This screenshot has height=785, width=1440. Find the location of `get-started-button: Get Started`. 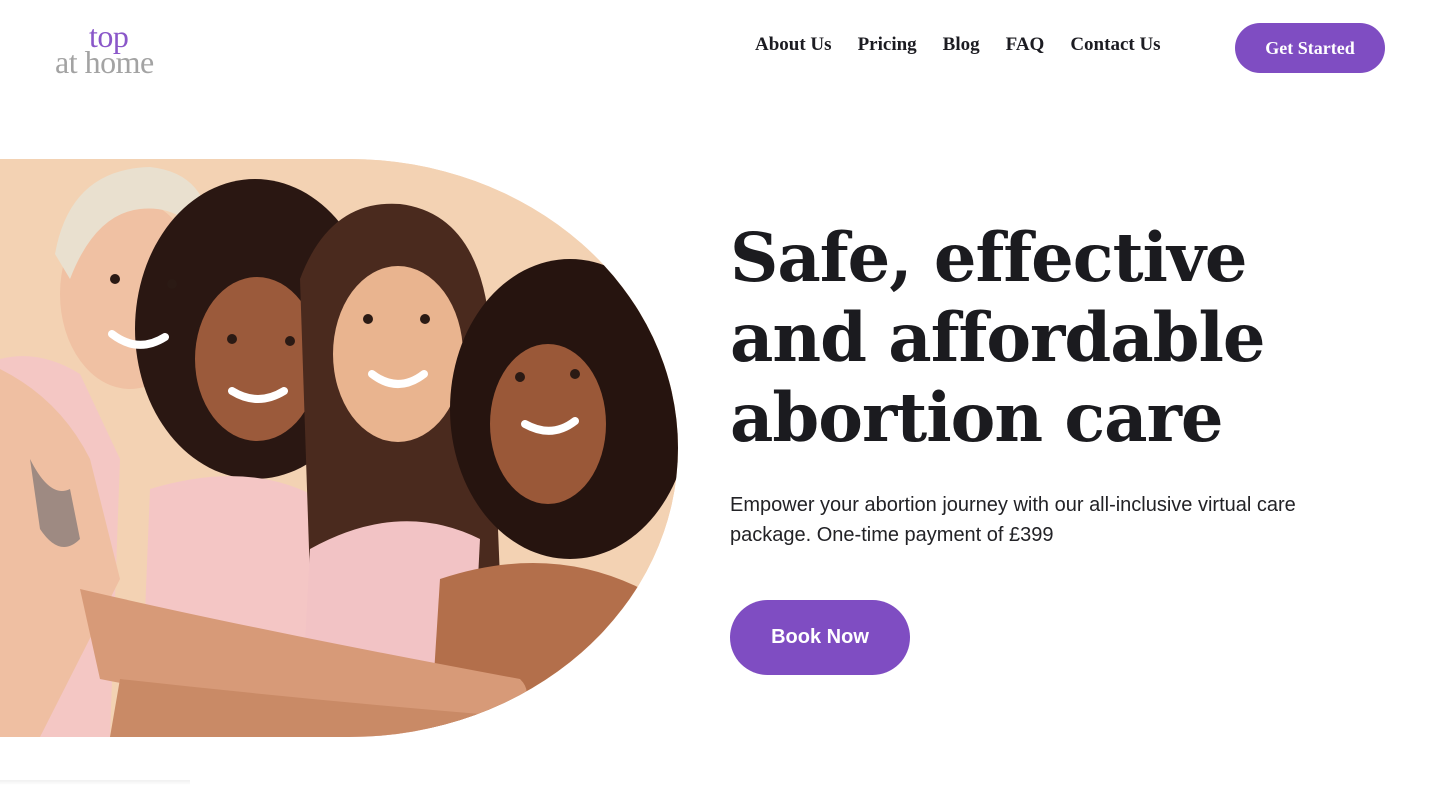

get-started-button: Get Started is located at coordinates (1310, 48).